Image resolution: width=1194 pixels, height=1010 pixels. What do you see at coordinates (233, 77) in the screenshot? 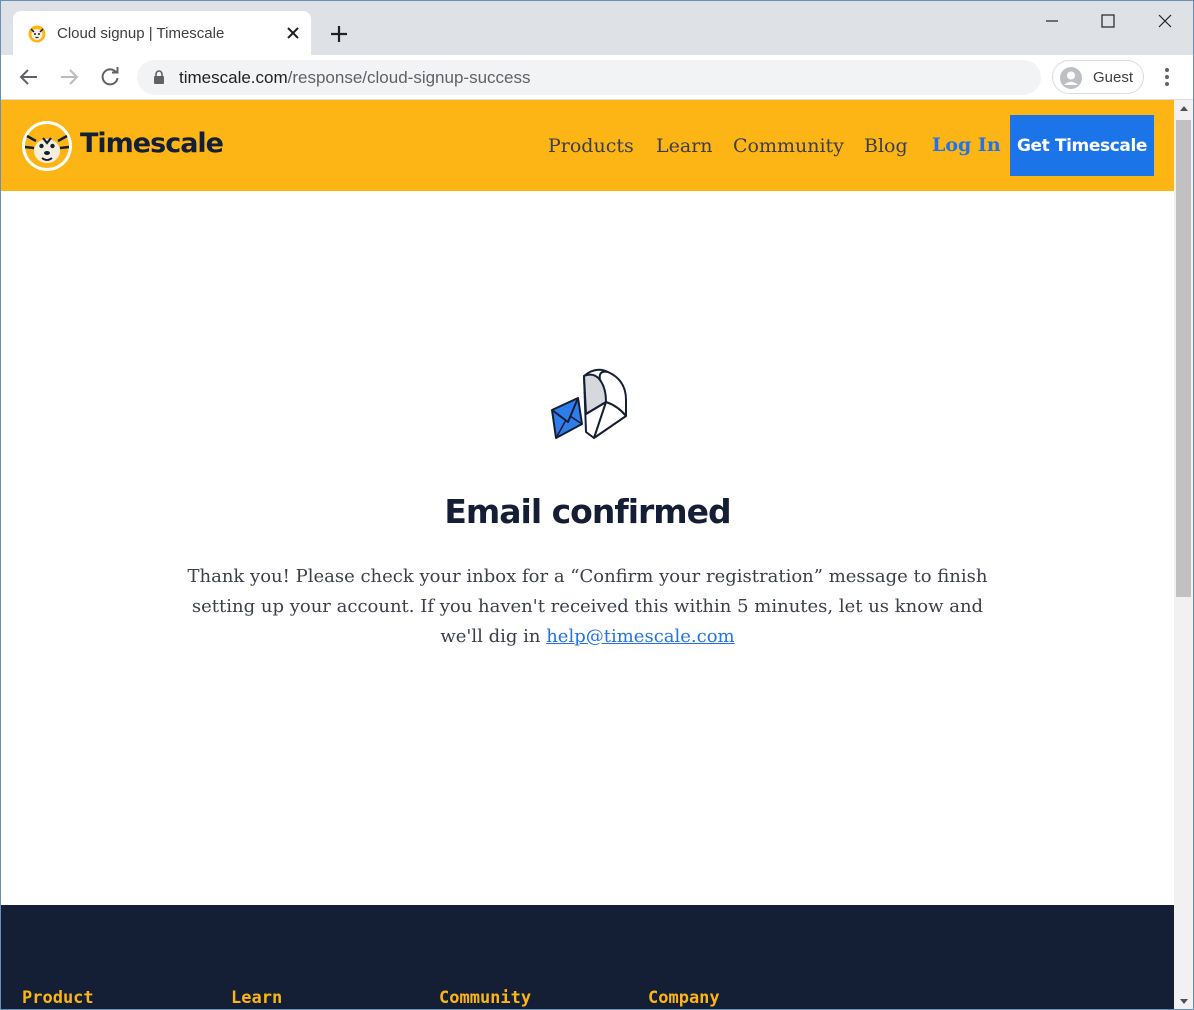
I see `url-host: timescale.com` at bounding box center [233, 77].